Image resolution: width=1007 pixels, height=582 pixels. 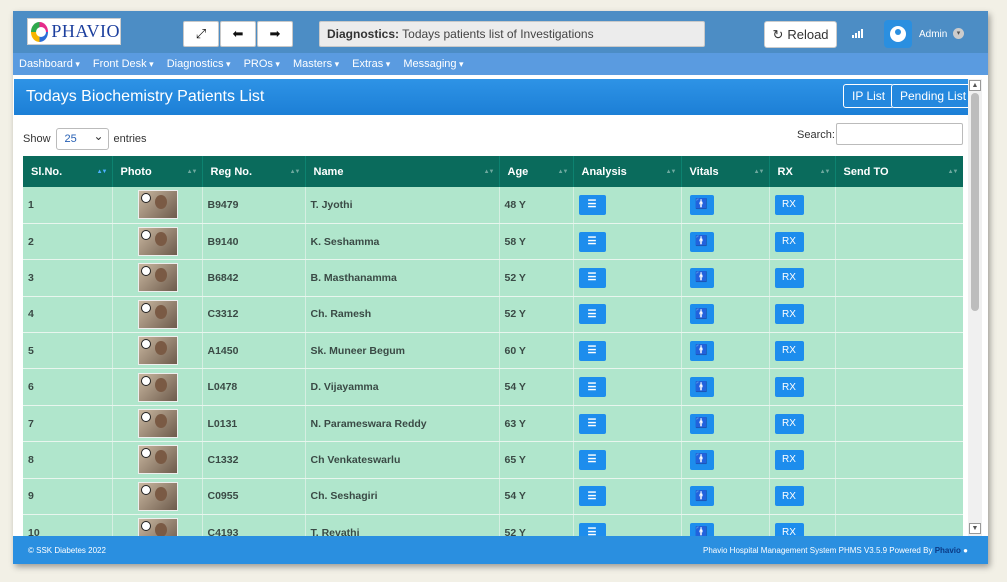 I want to click on person-icon: 🚹, so click(x=701, y=205).